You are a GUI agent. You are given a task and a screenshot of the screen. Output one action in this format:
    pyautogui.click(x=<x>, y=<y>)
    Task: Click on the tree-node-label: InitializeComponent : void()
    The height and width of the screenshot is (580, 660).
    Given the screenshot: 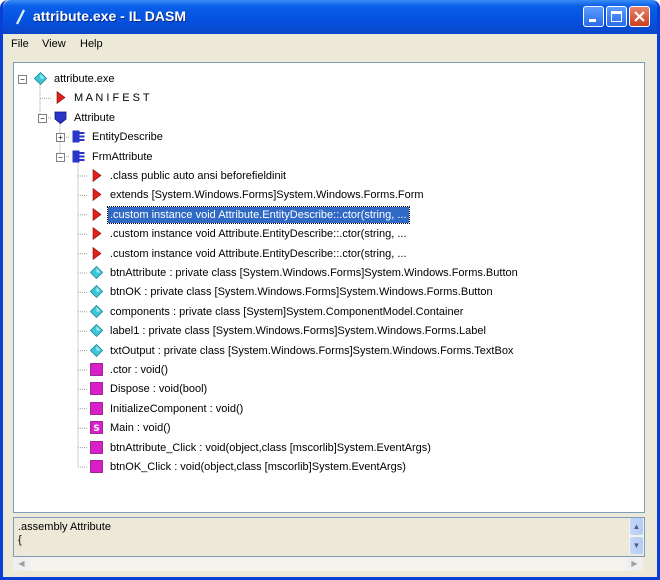 What is the action you would take?
    pyautogui.click(x=176, y=409)
    